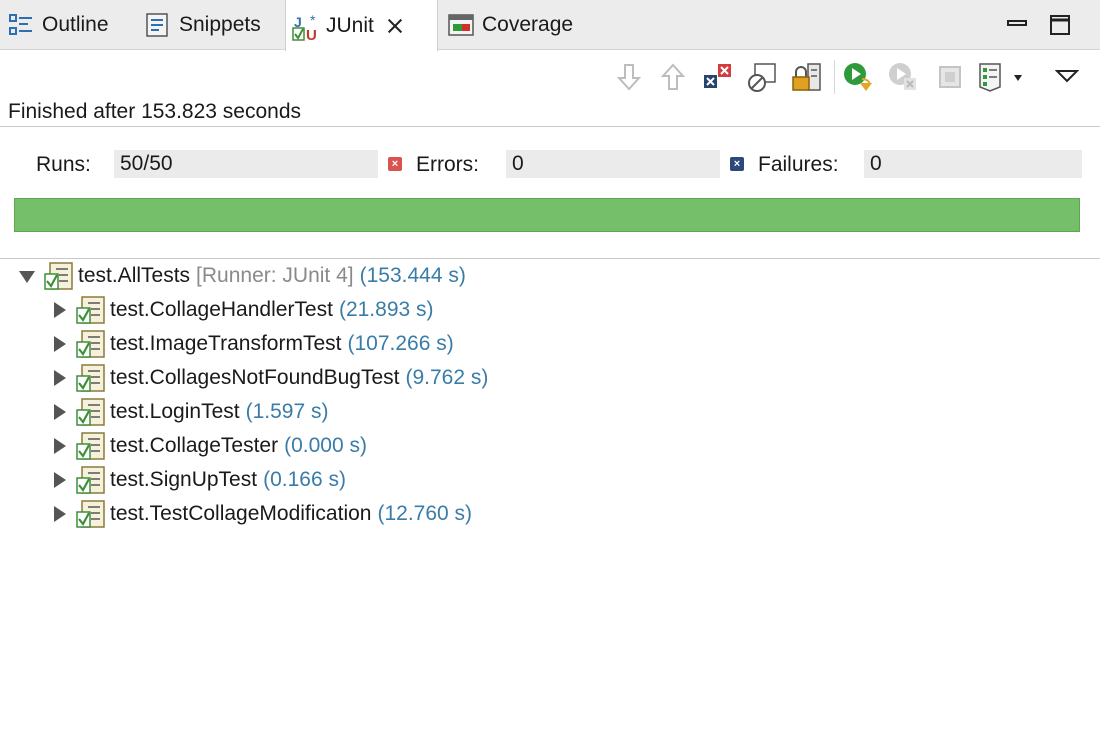 The height and width of the screenshot is (742, 1100). What do you see at coordinates (275, 275) in the screenshot?
I see `runner-label: [Runner: JUnit 4]` at bounding box center [275, 275].